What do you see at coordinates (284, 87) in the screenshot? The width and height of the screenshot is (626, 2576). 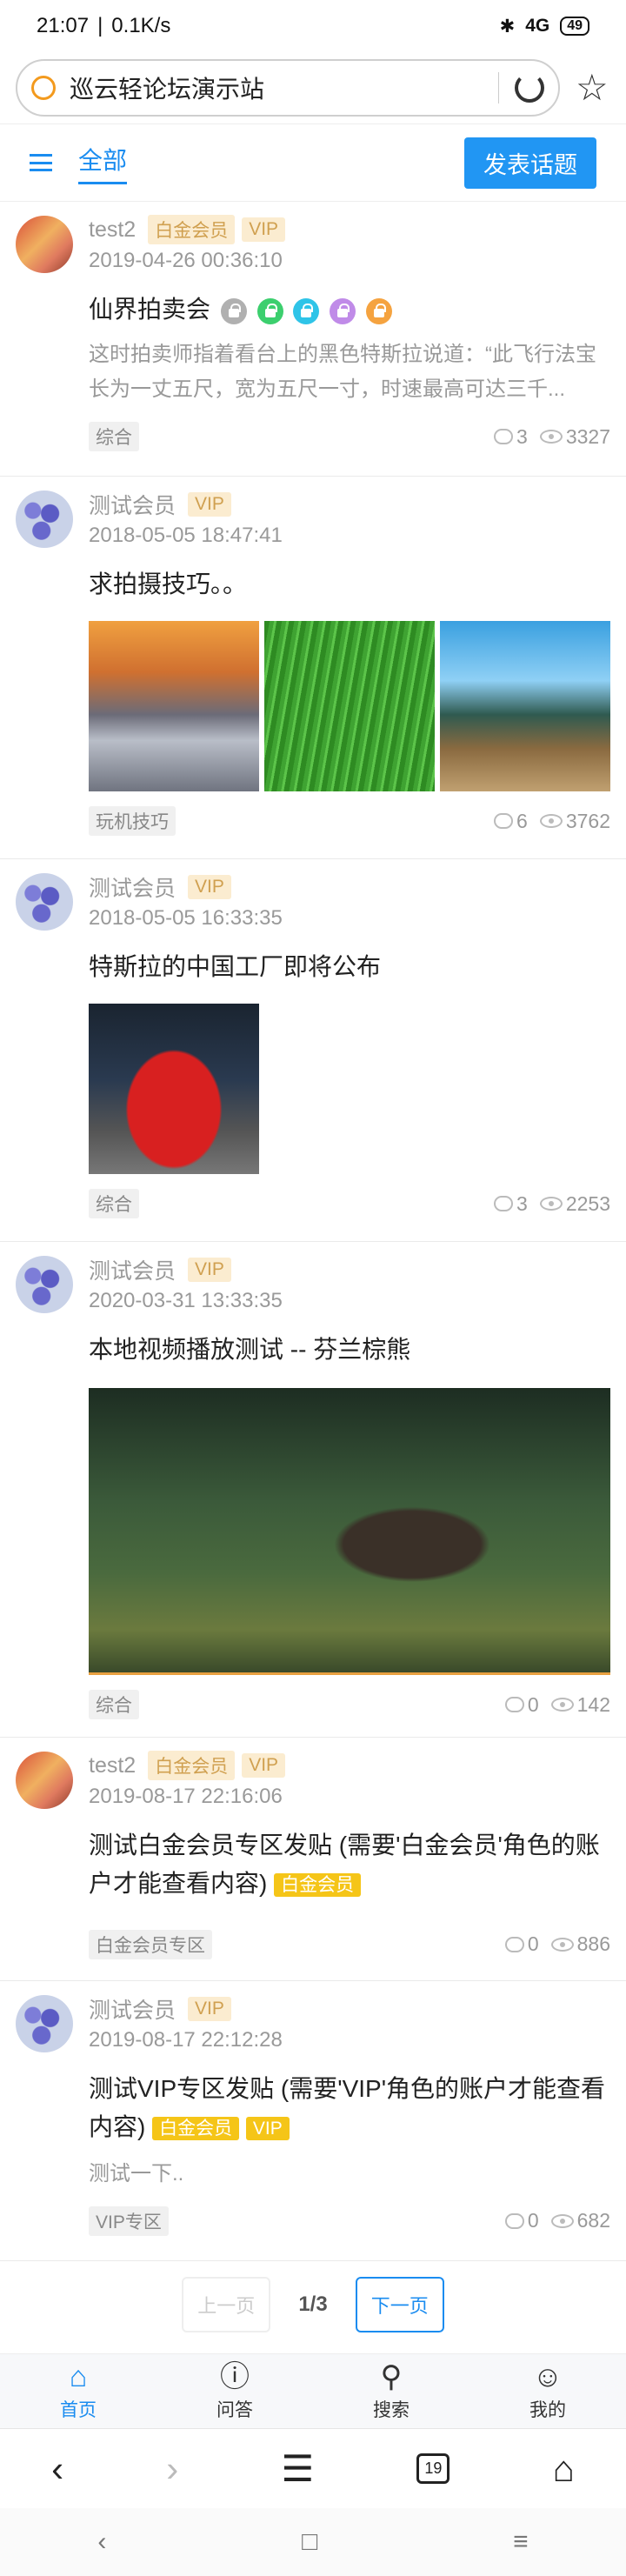 I see `page-title: 巡云轻论坛演示站` at bounding box center [284, 87].